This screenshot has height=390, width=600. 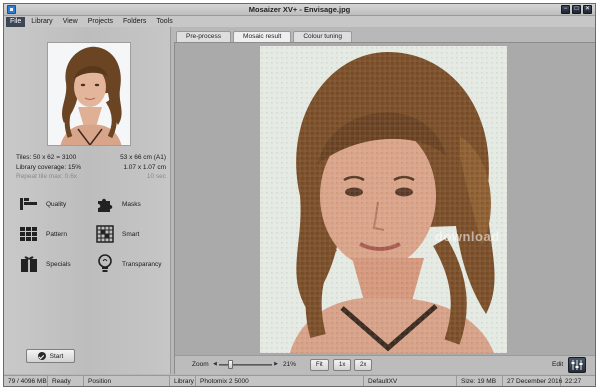 I want to click on transparency-icon, so click(x=105, y=264).